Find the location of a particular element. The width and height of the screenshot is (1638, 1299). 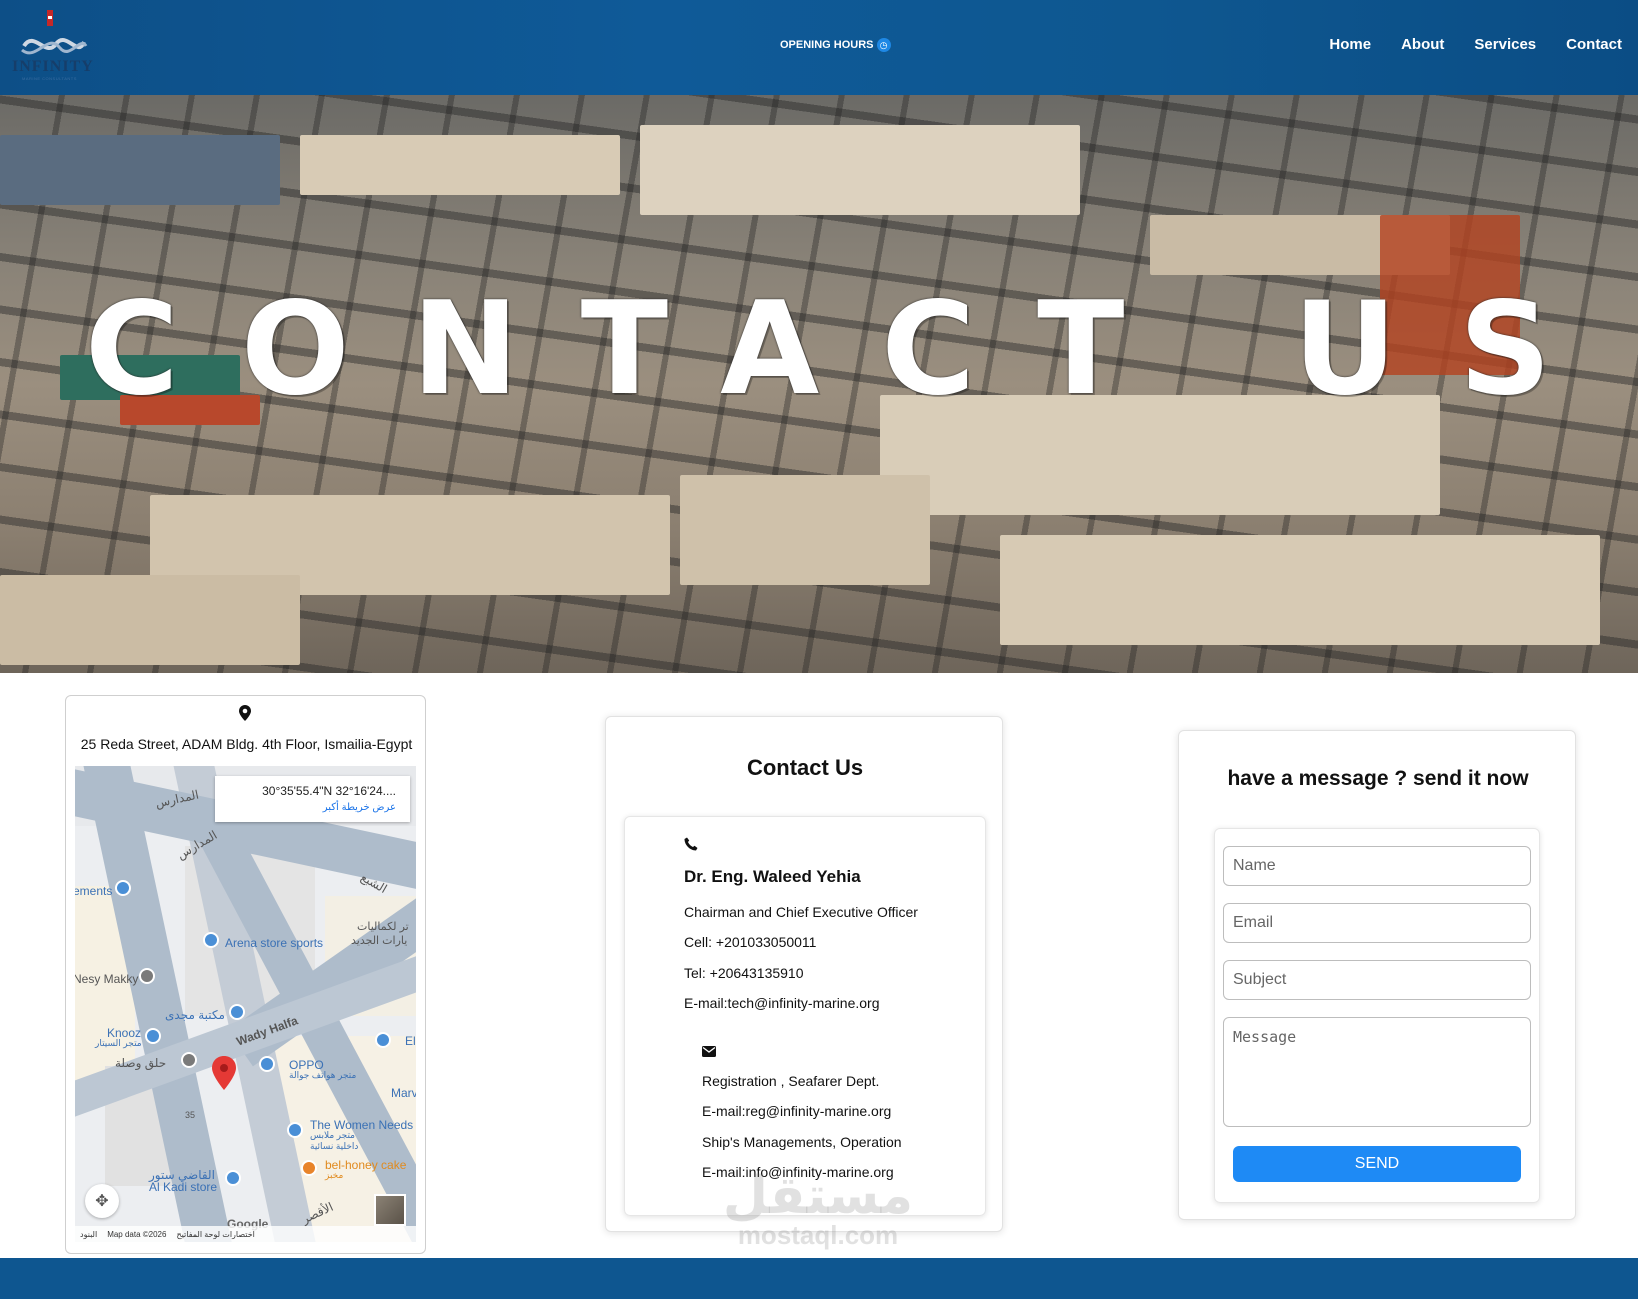

contact-email-tech: E-mail:tech@infinity-marine.org is located at coordinates (782, 1003).